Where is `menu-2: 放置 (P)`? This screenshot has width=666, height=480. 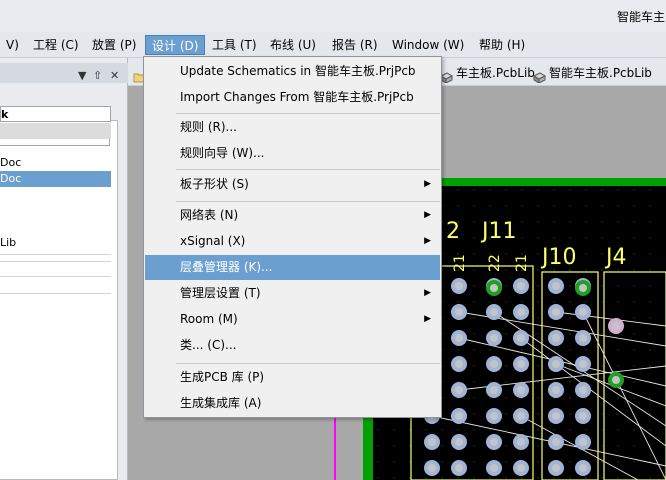 menu-2: 放置 (P) is located at coordinates (114, 45).